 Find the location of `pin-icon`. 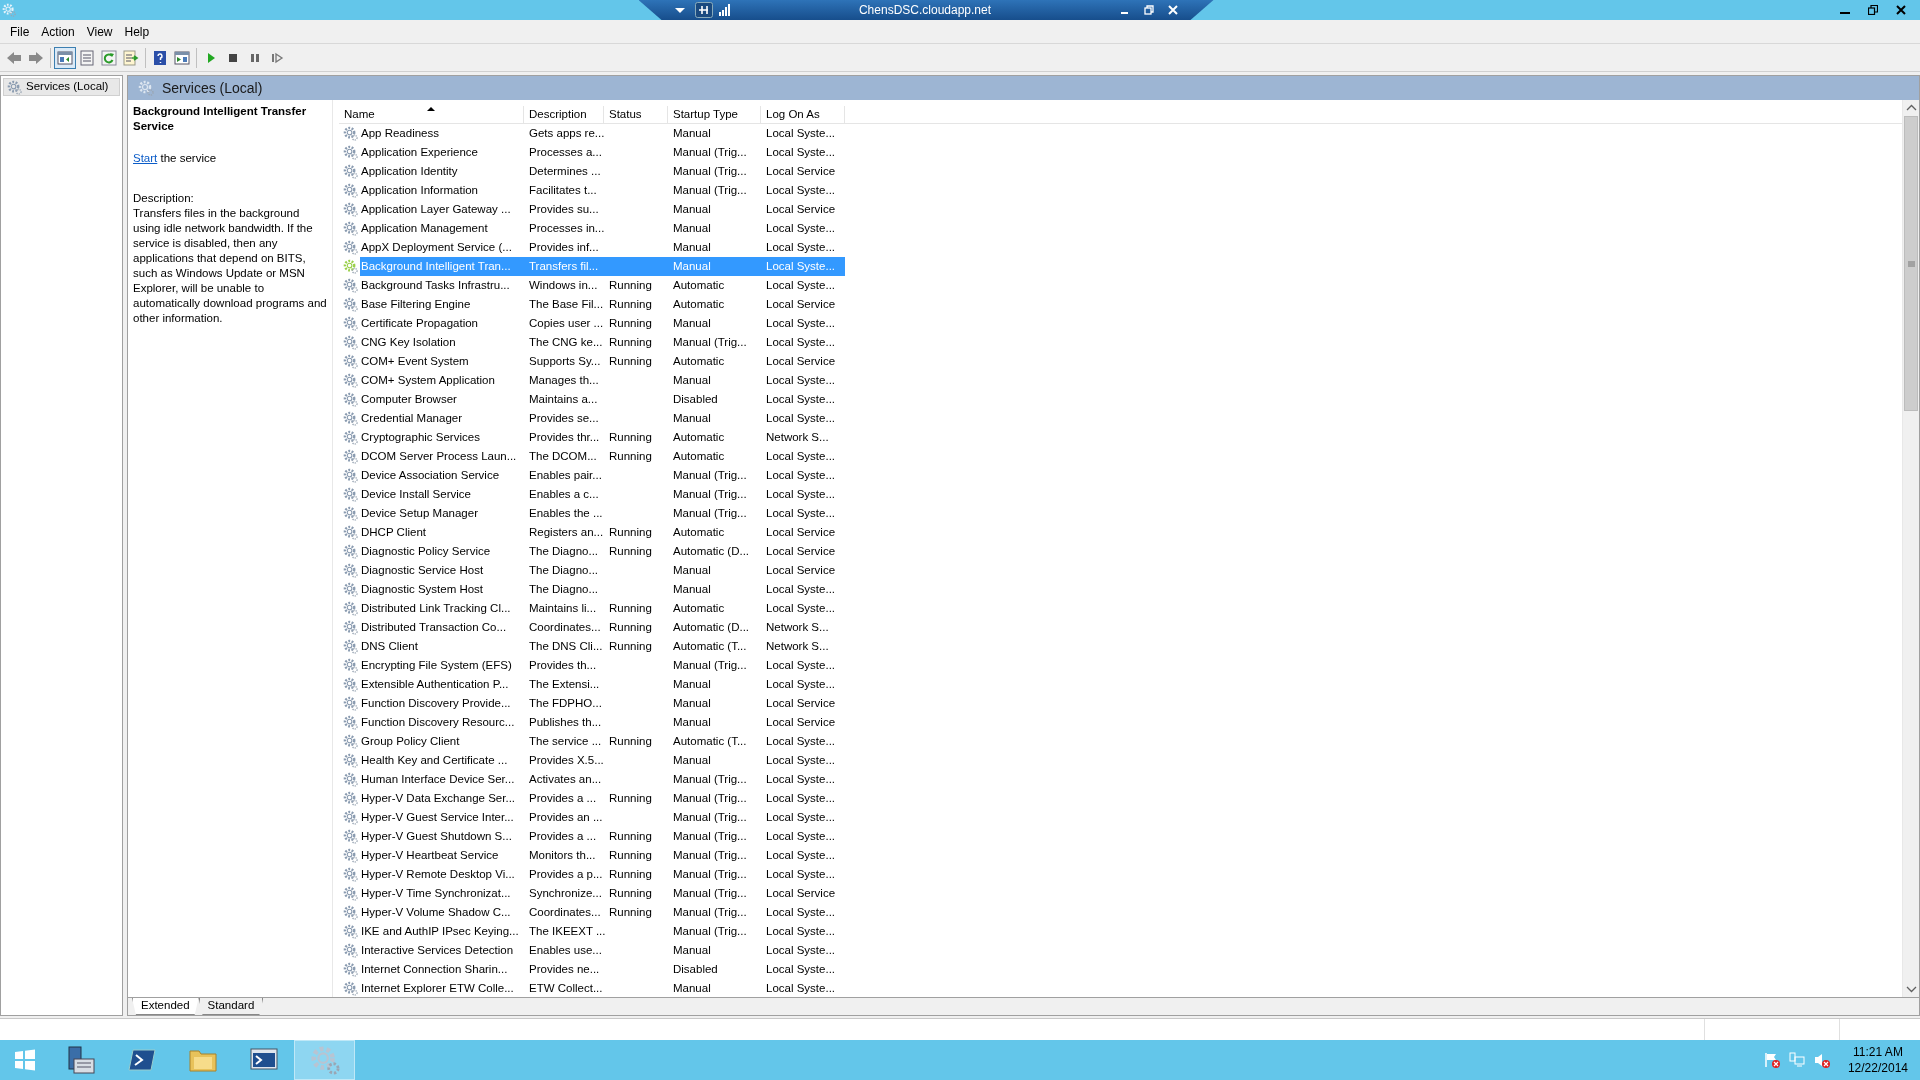

pin-icon is located at coordinates (703, 10).